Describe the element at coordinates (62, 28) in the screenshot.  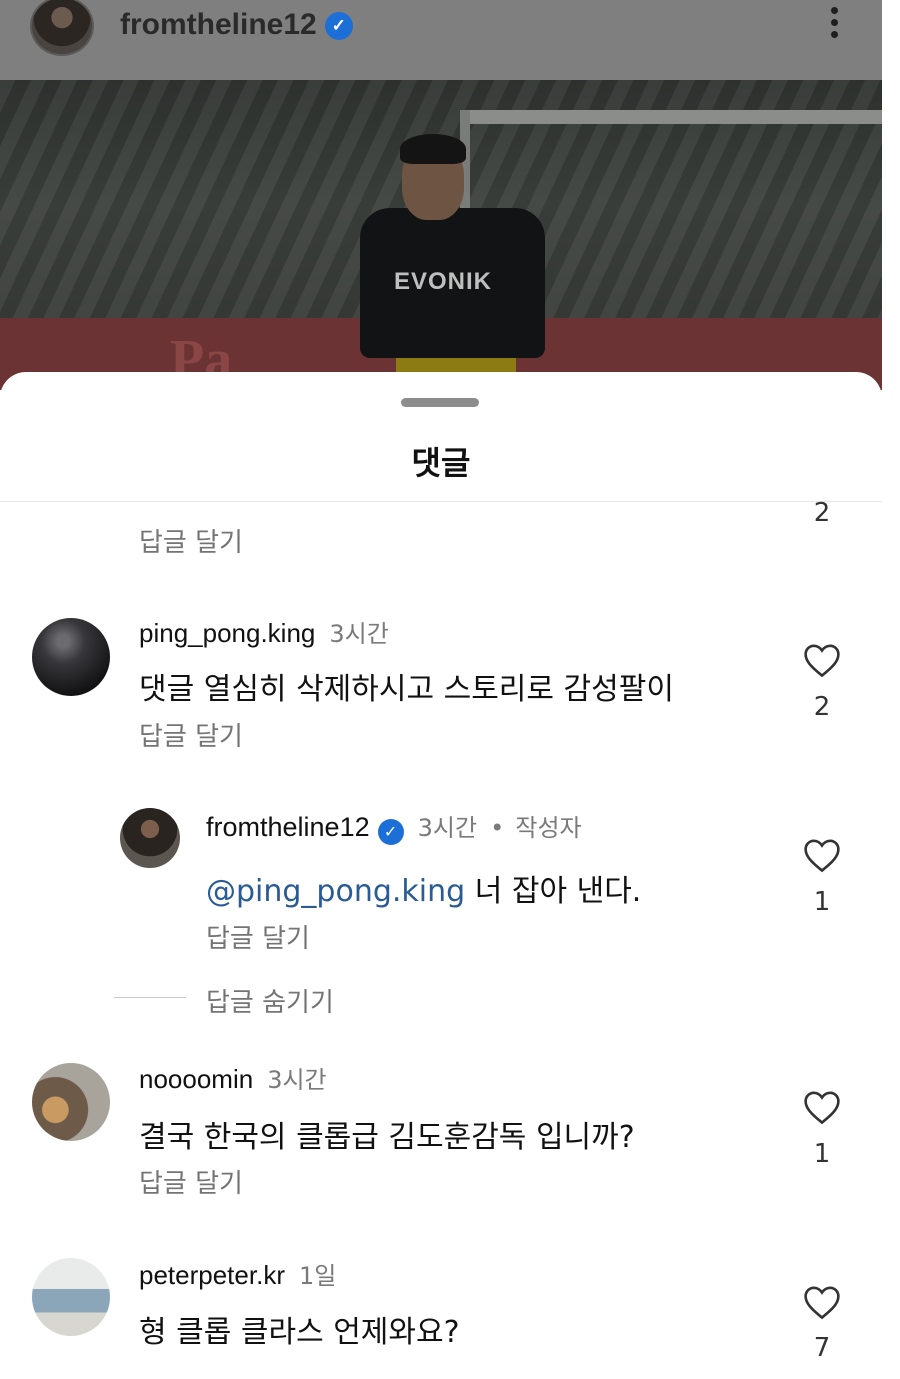
I see `post-author-avatar` at that location.